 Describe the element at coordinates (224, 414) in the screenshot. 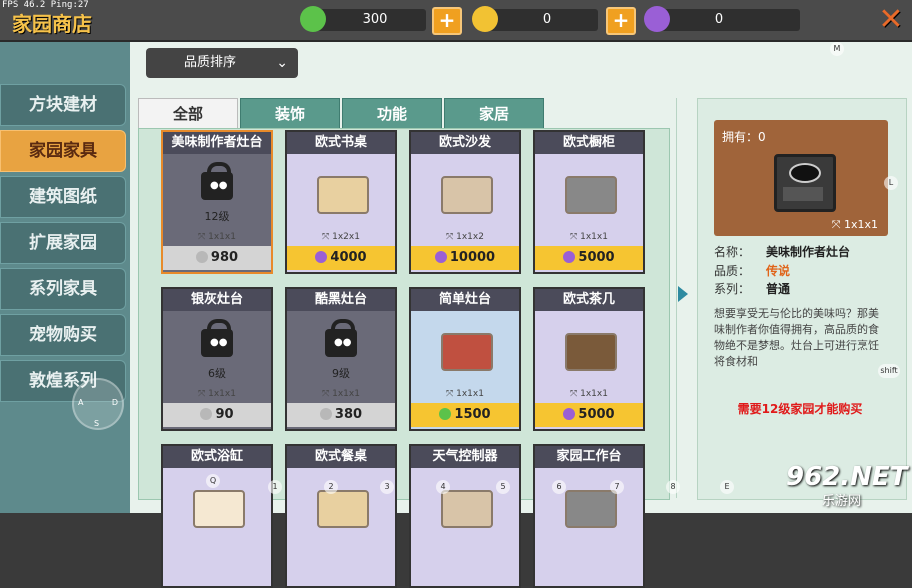

I see `price-value: 90` at that location.